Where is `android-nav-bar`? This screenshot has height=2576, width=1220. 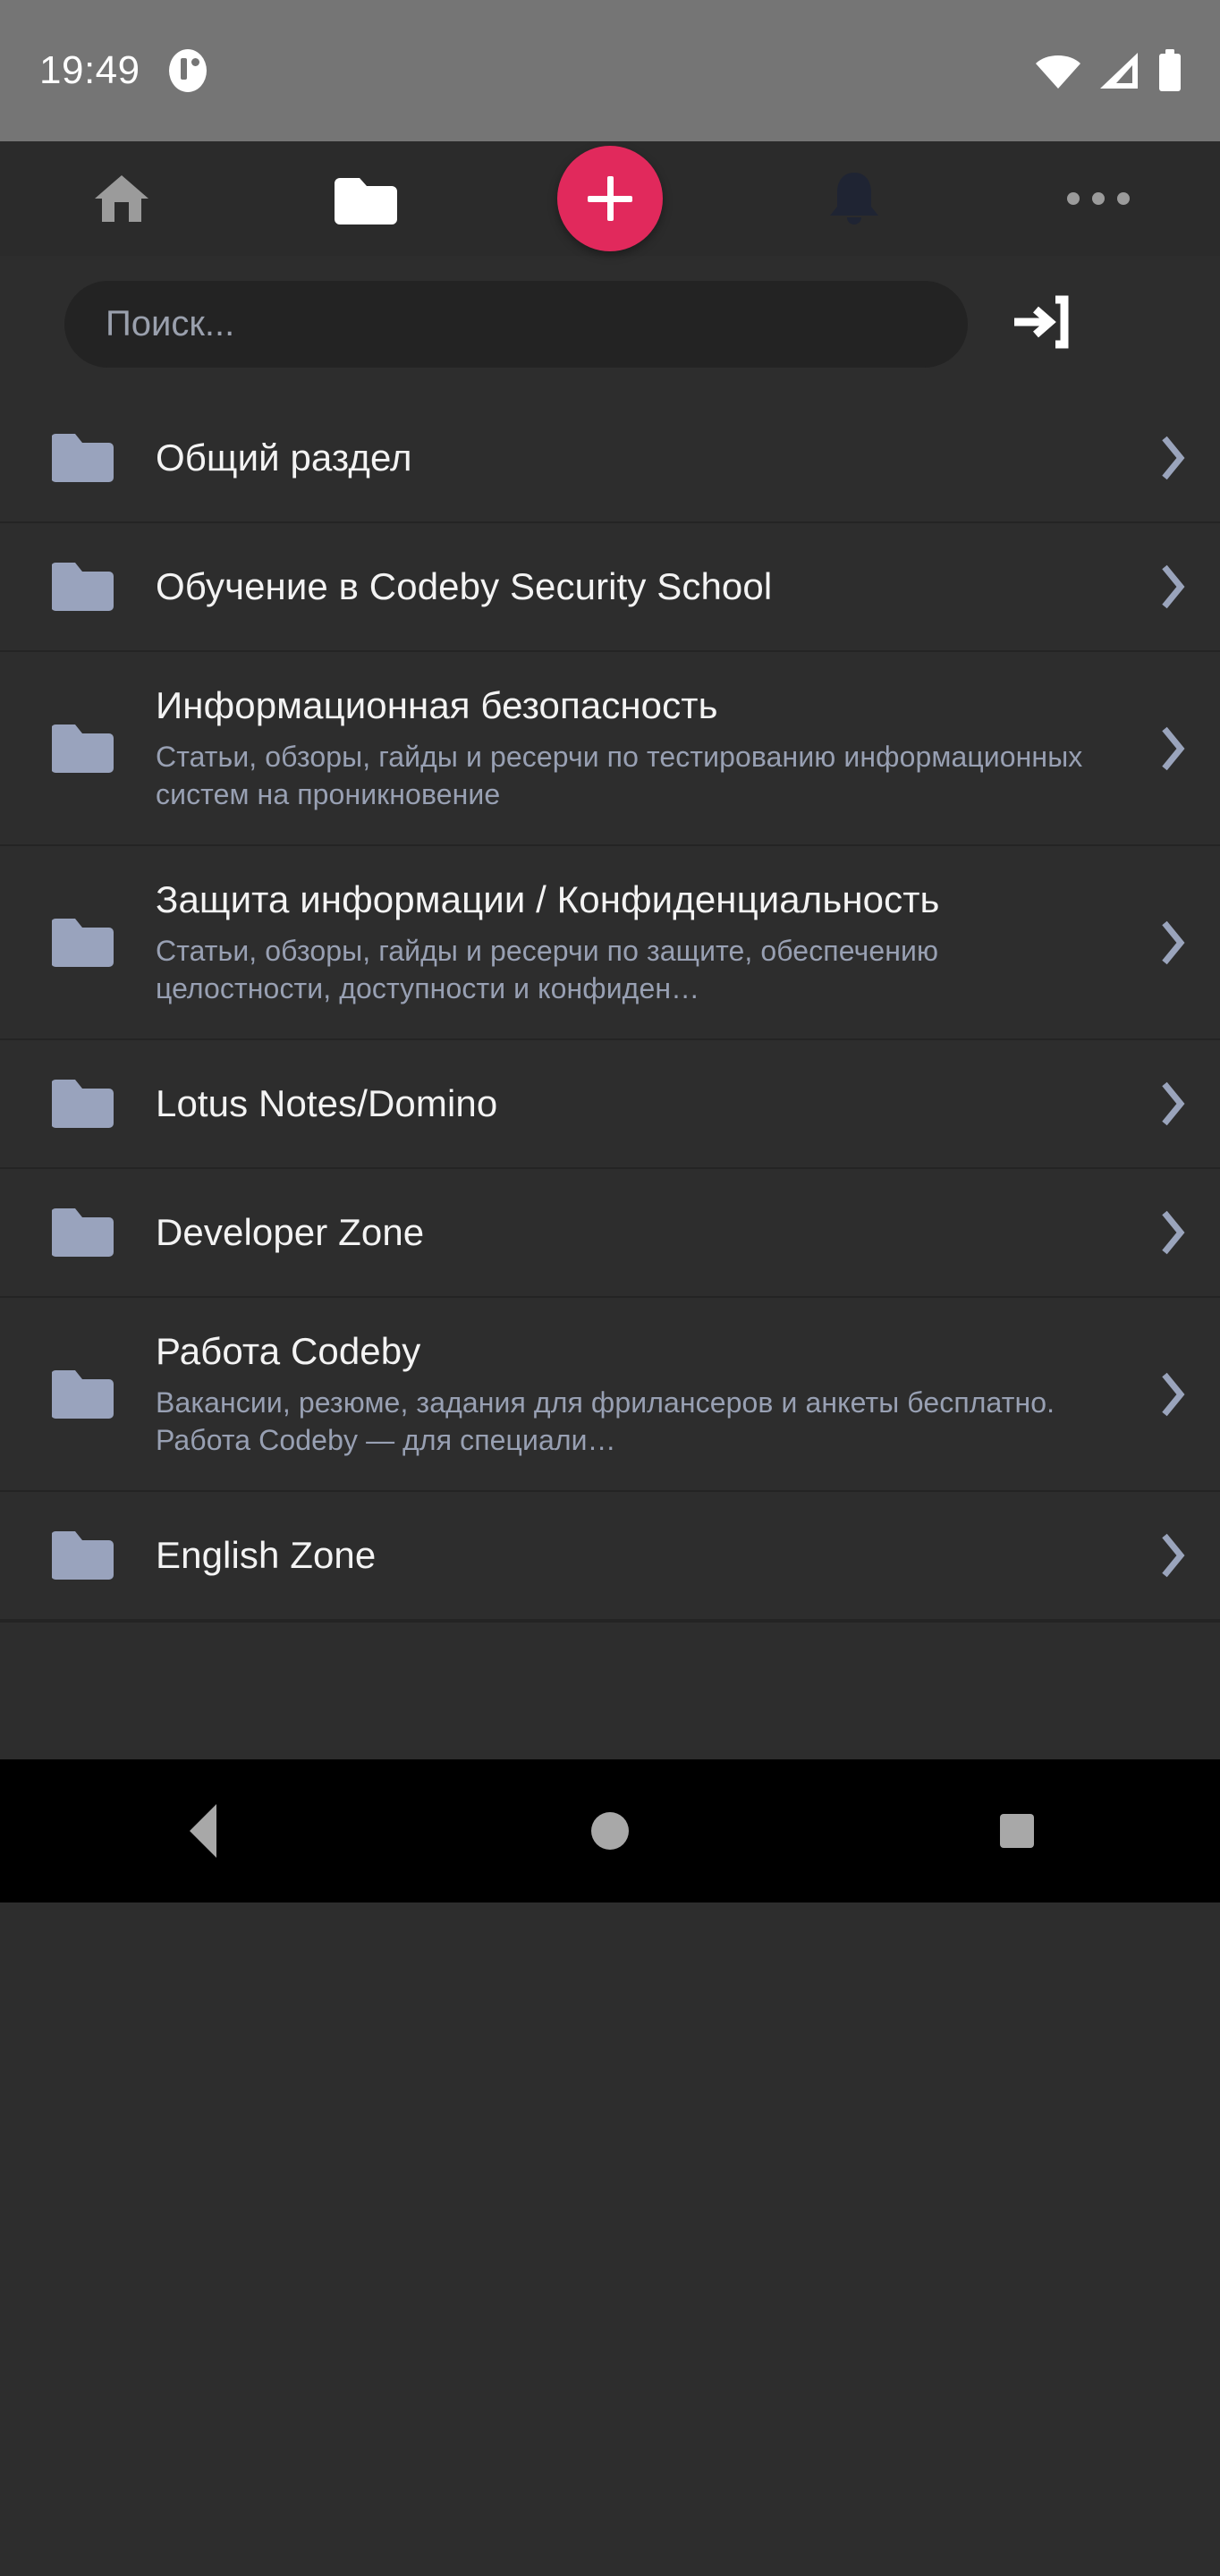
android-nav-bar is located at coordinates (610, 1830).